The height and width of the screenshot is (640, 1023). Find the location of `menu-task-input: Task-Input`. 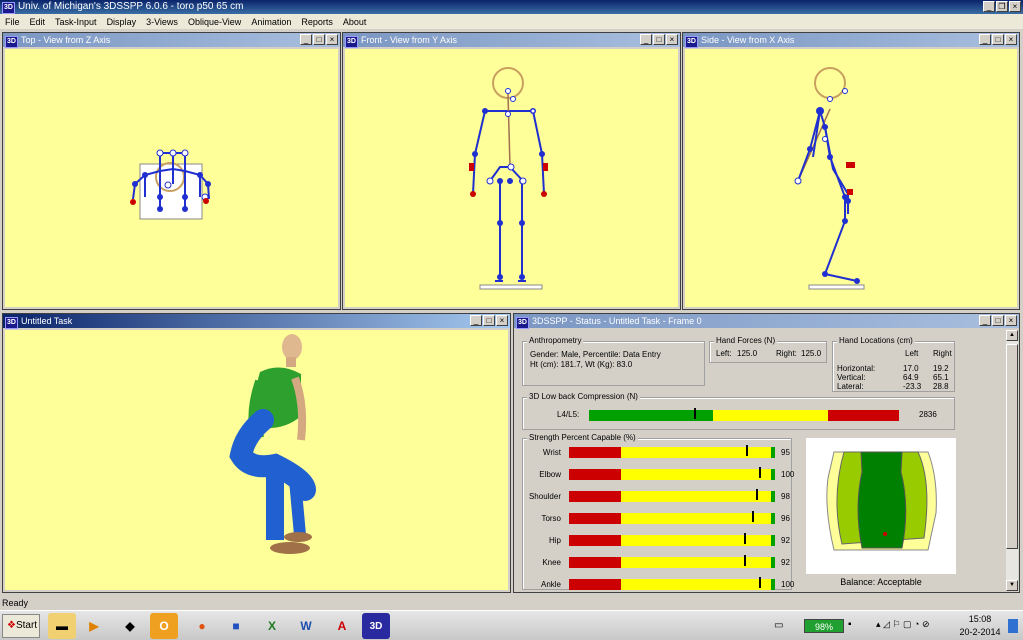

menu-task-input: Task-Input is located at coordinates (76, 22).